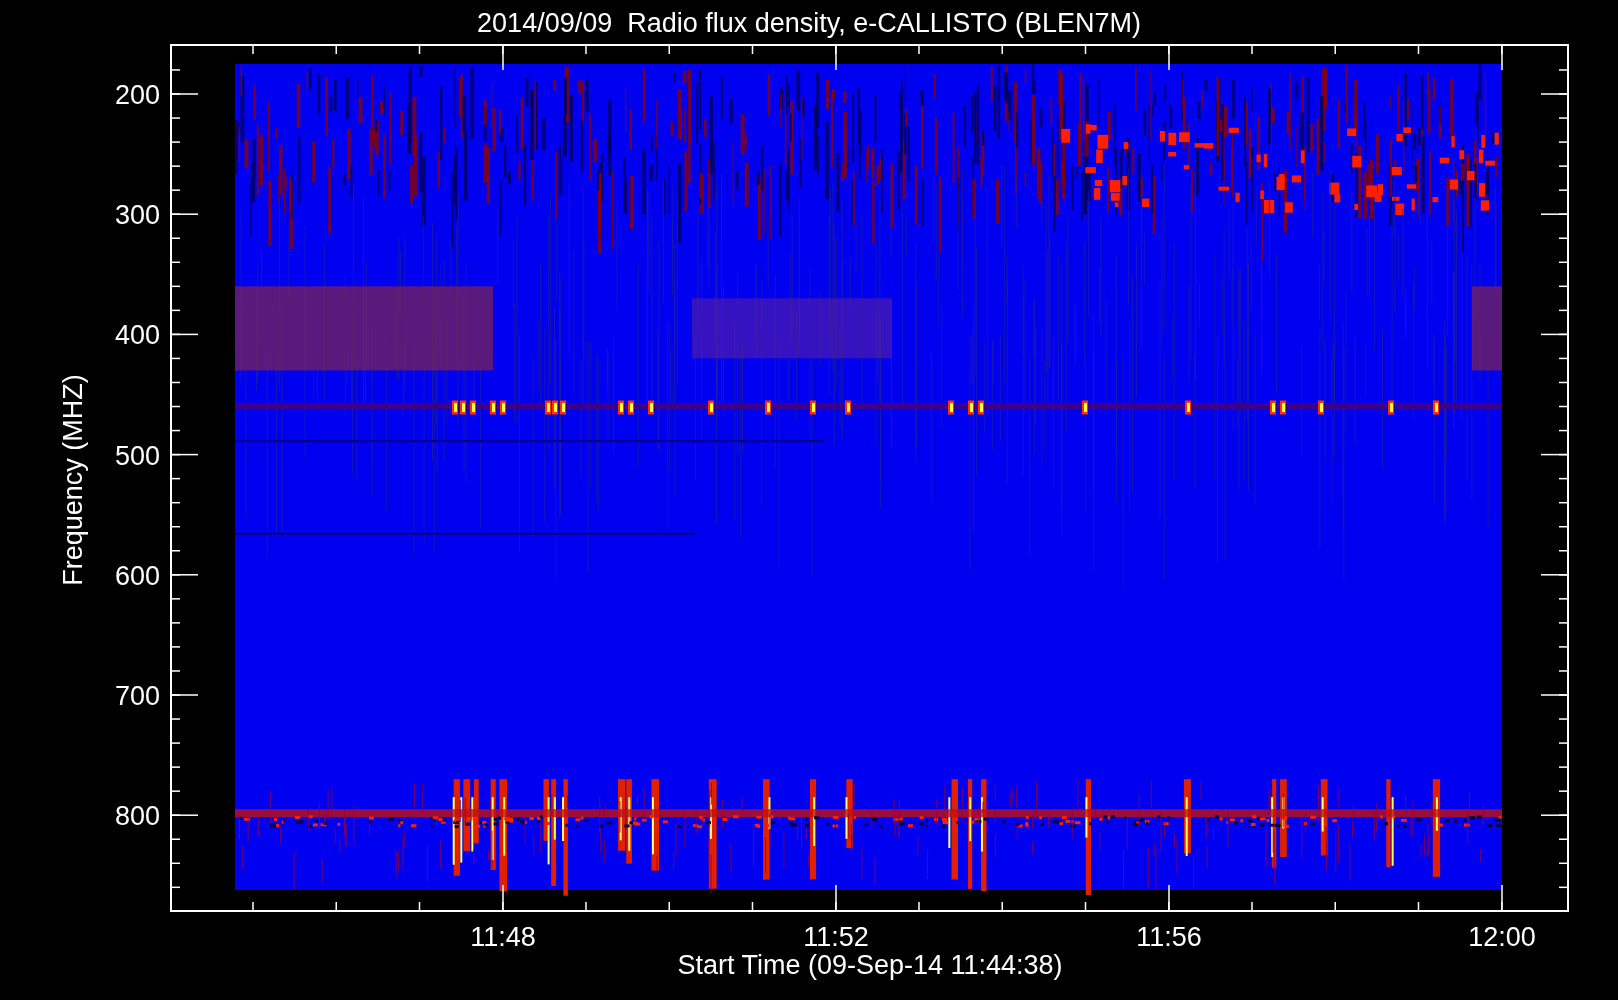 The image size is (1618, 1000). What do you see at coordinates (836, 937) in the screenshot?
I see `x-tick-label: 11:52` at bounding box center [836, 937].